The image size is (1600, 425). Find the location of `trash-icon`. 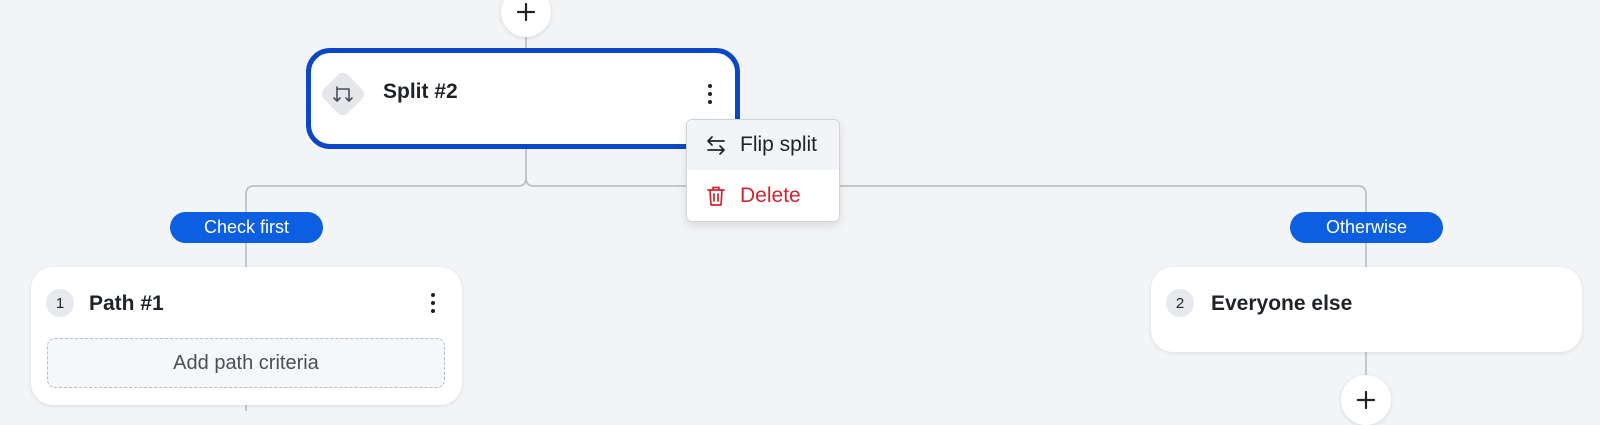

trash-icon is located at coordinates (716, 196).